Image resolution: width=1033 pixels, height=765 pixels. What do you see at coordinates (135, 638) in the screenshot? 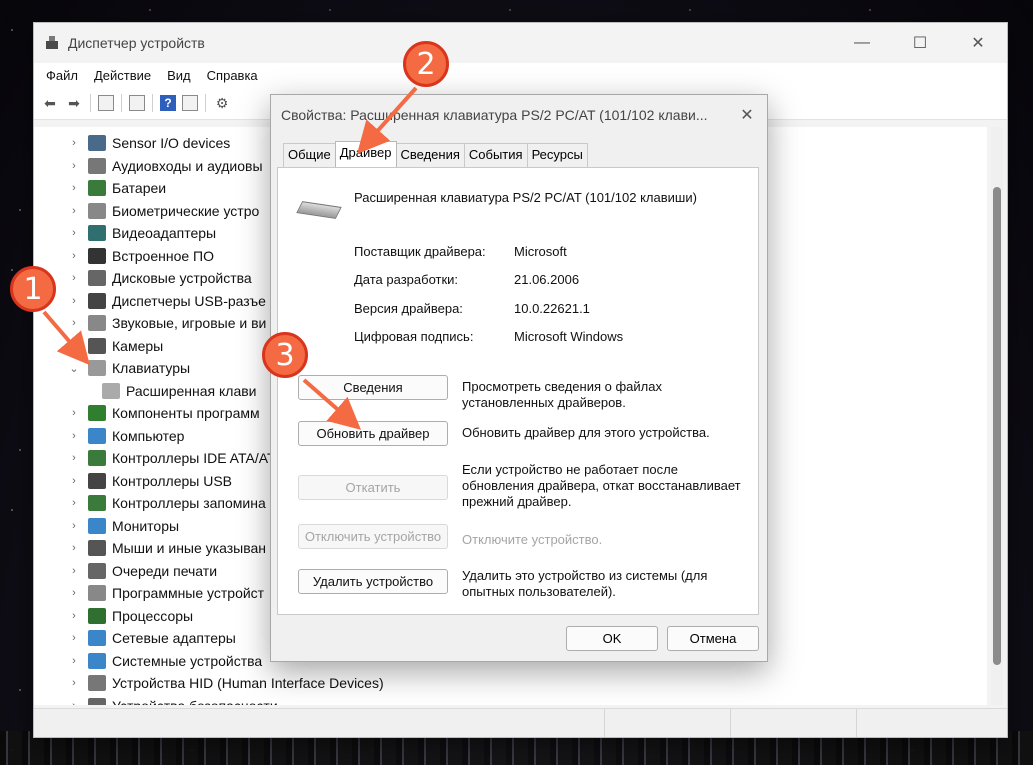
I see `tree-category: › Сетевые адаптеры` at bounding box center [135, 638].